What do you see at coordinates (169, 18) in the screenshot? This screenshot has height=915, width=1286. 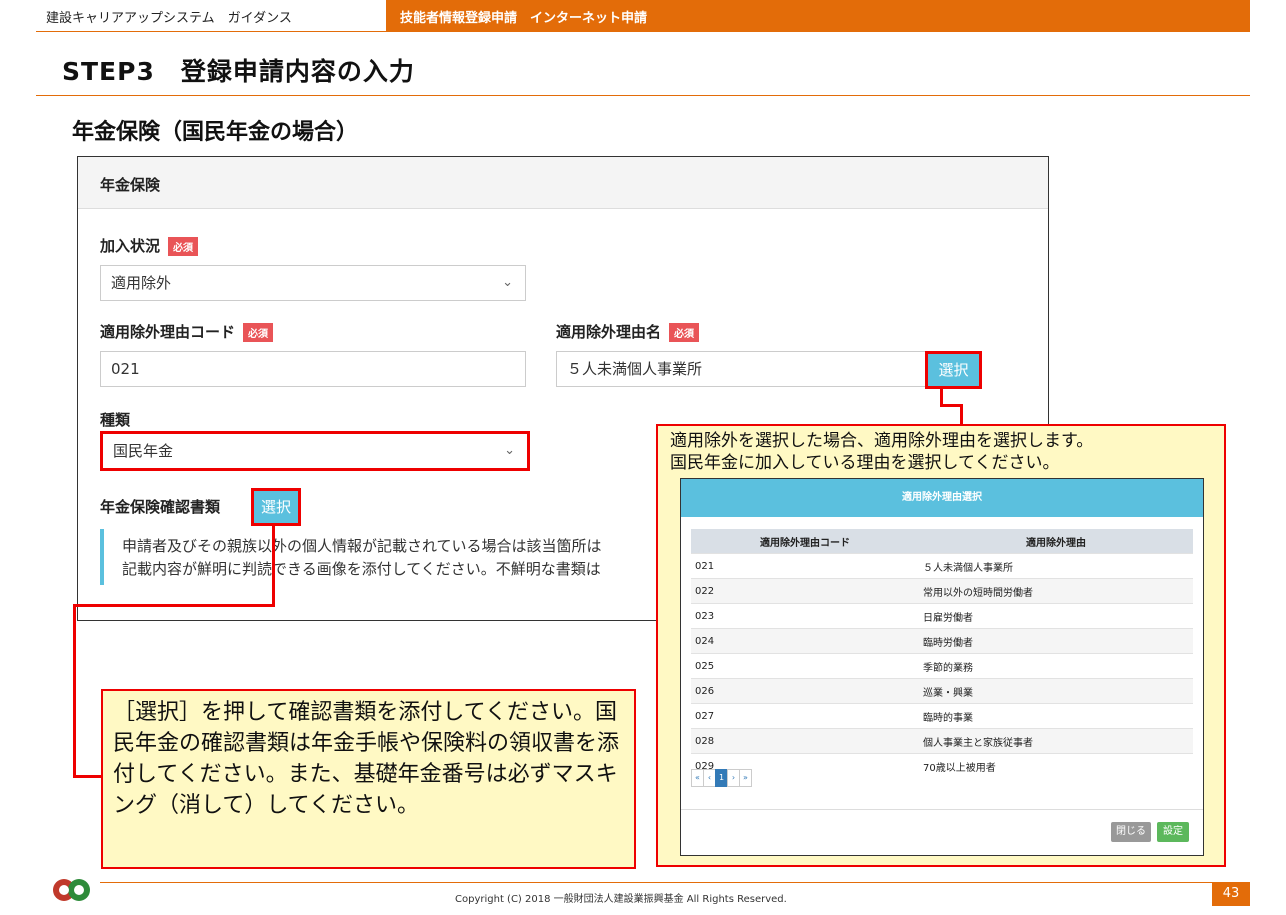 I see `guide-title: 建設キャリアアップシステム ガイダンス` at bounding box center [169, 18].